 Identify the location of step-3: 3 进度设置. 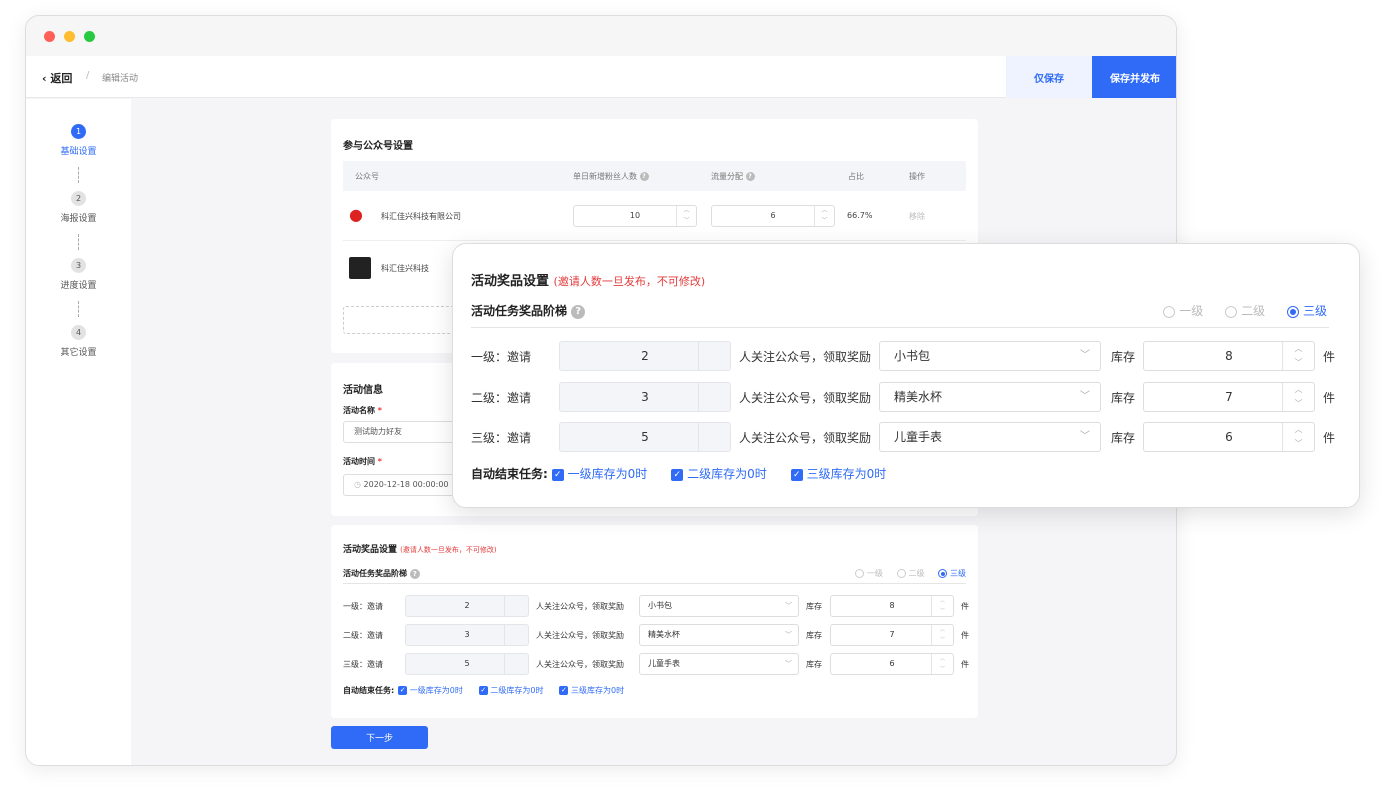
(78, 274).